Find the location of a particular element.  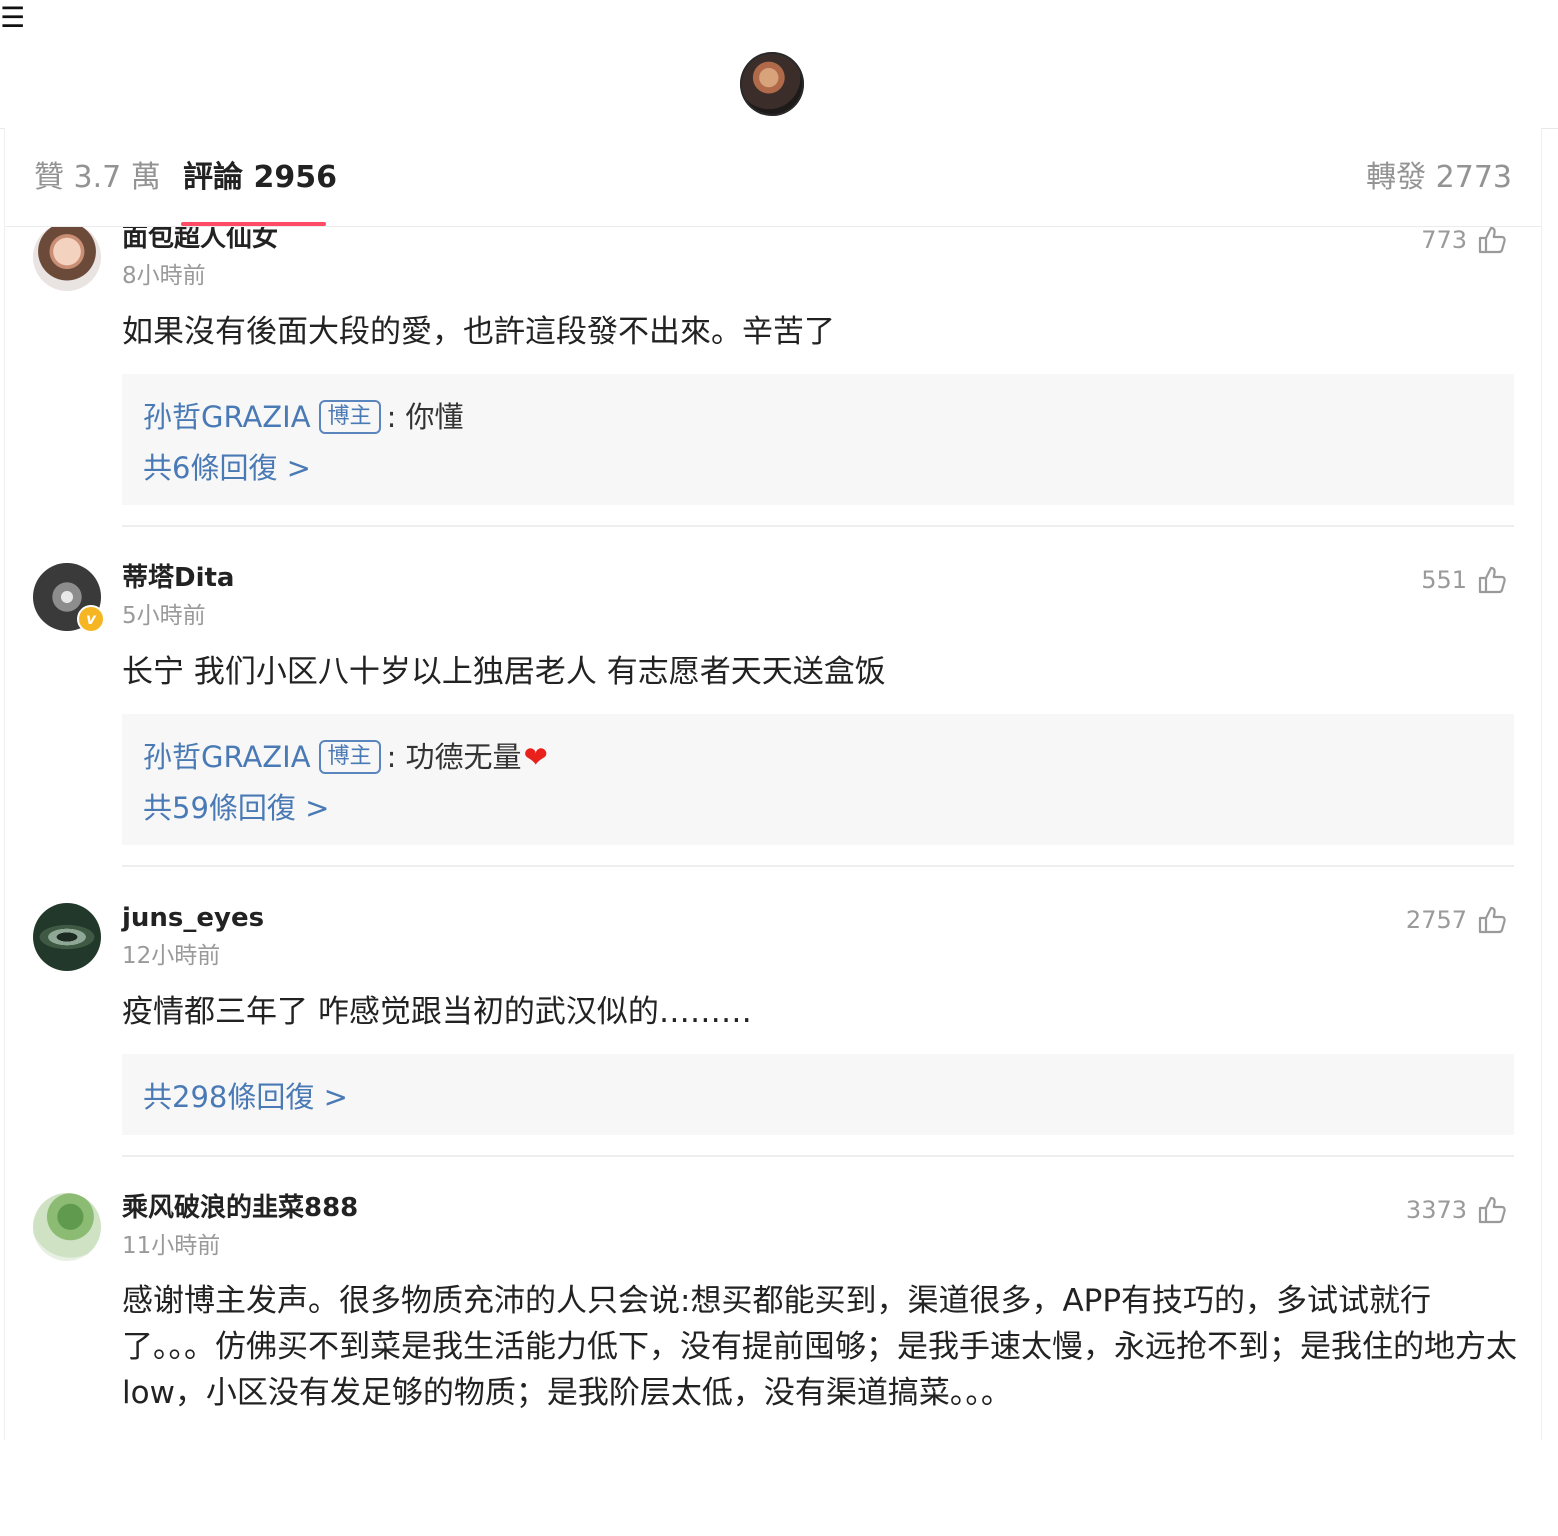

heart-emoji-icon: ❤ is located at coordinates (535, 757).